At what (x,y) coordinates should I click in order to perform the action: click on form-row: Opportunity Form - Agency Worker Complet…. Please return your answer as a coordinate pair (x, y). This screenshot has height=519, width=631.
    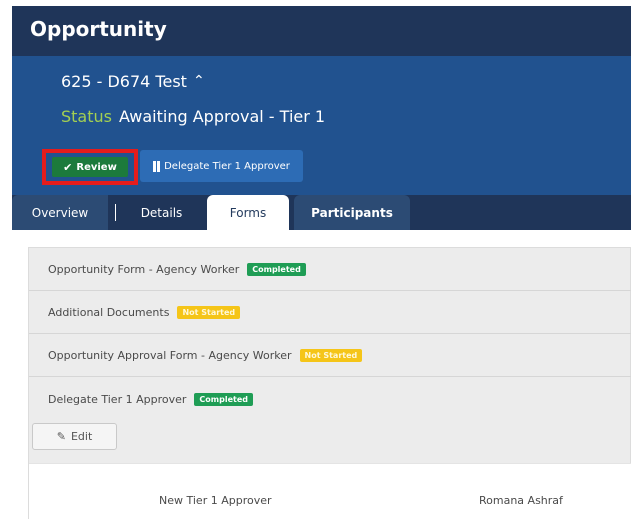
    Looking at the image, I should click on (330, 269).